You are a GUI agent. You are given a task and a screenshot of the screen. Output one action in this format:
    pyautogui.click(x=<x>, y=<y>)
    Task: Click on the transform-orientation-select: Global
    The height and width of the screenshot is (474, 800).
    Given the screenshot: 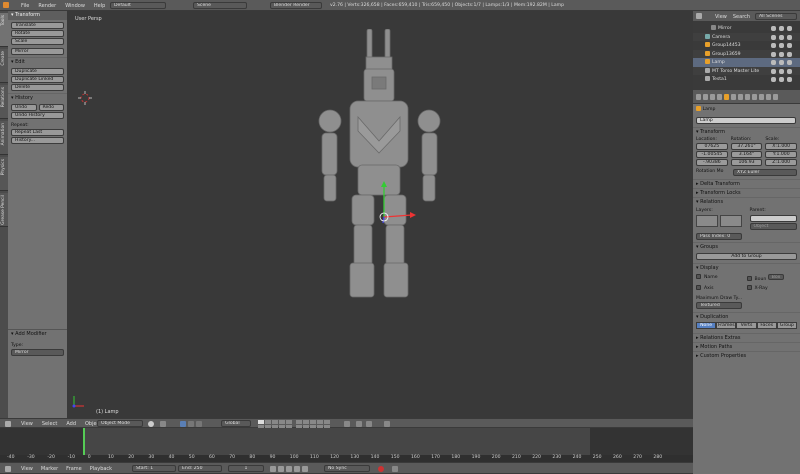 What is the action you would take?
    pyautogui.click(x=236, y=423)
    